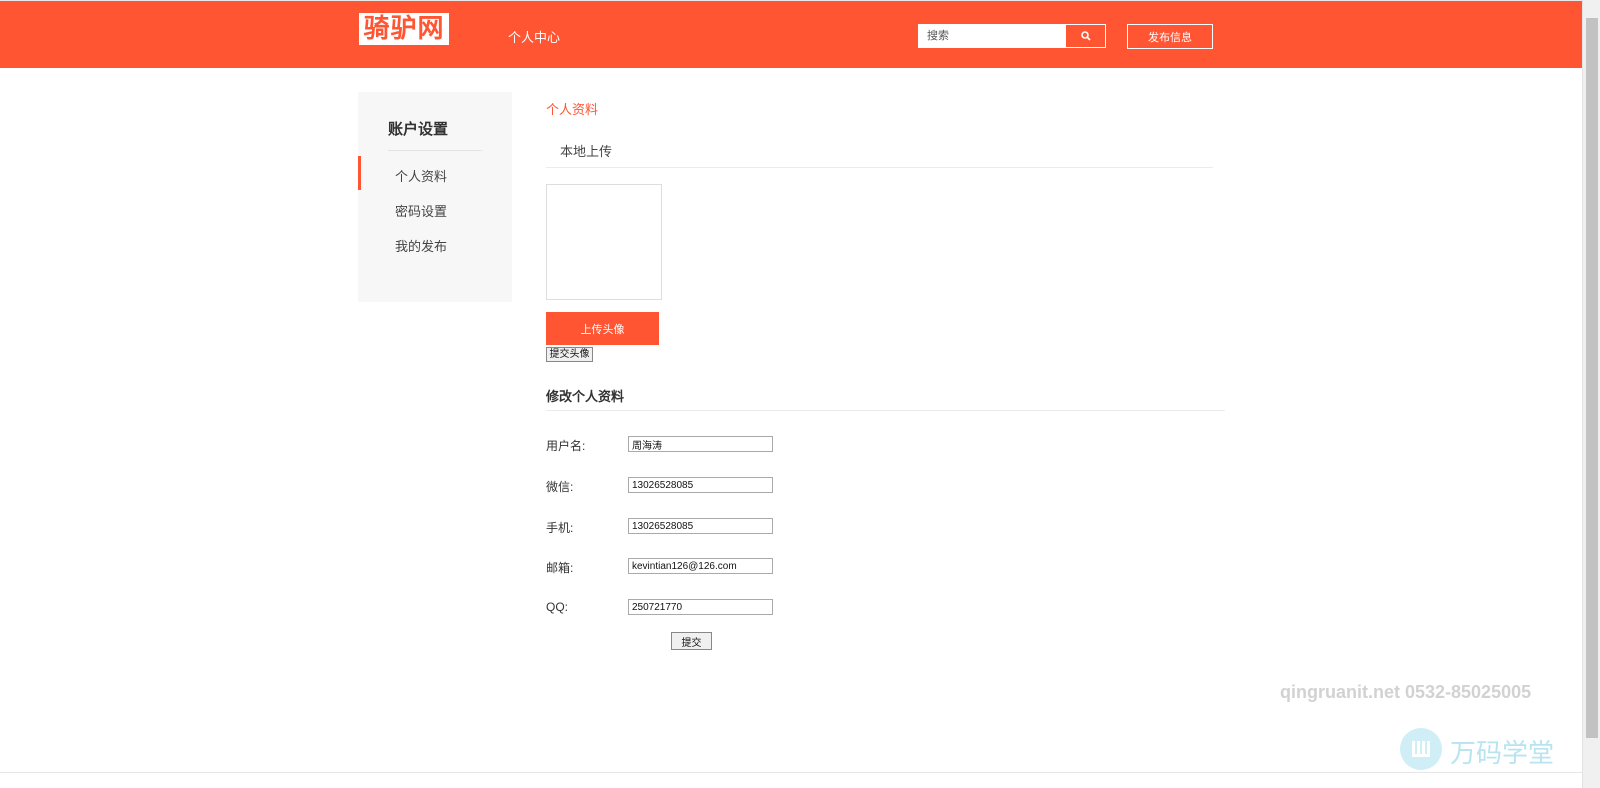  What do you see at coordinates (604, 242) in the screenshot?
I see `avatar-preview` at bounding box center [604, 242].